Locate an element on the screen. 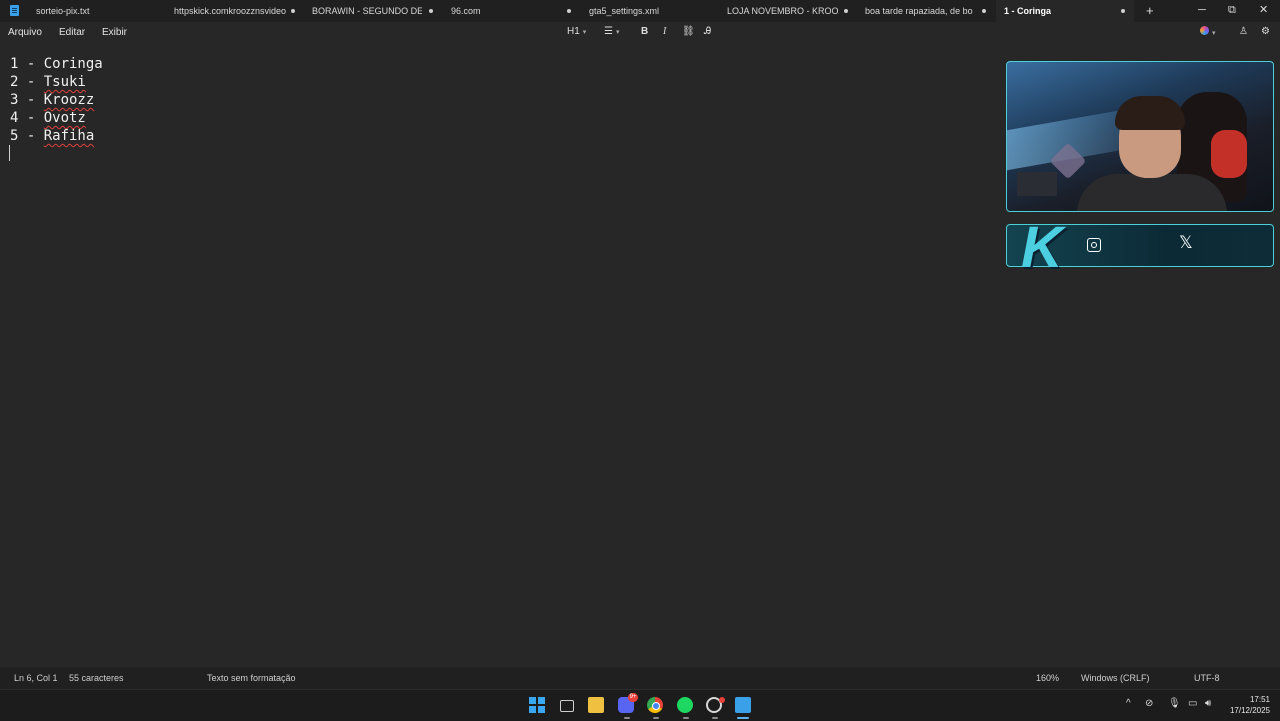  tab-label: LOJA NOVEMBRO - KROOZZN is located at coordinates (783, 11).